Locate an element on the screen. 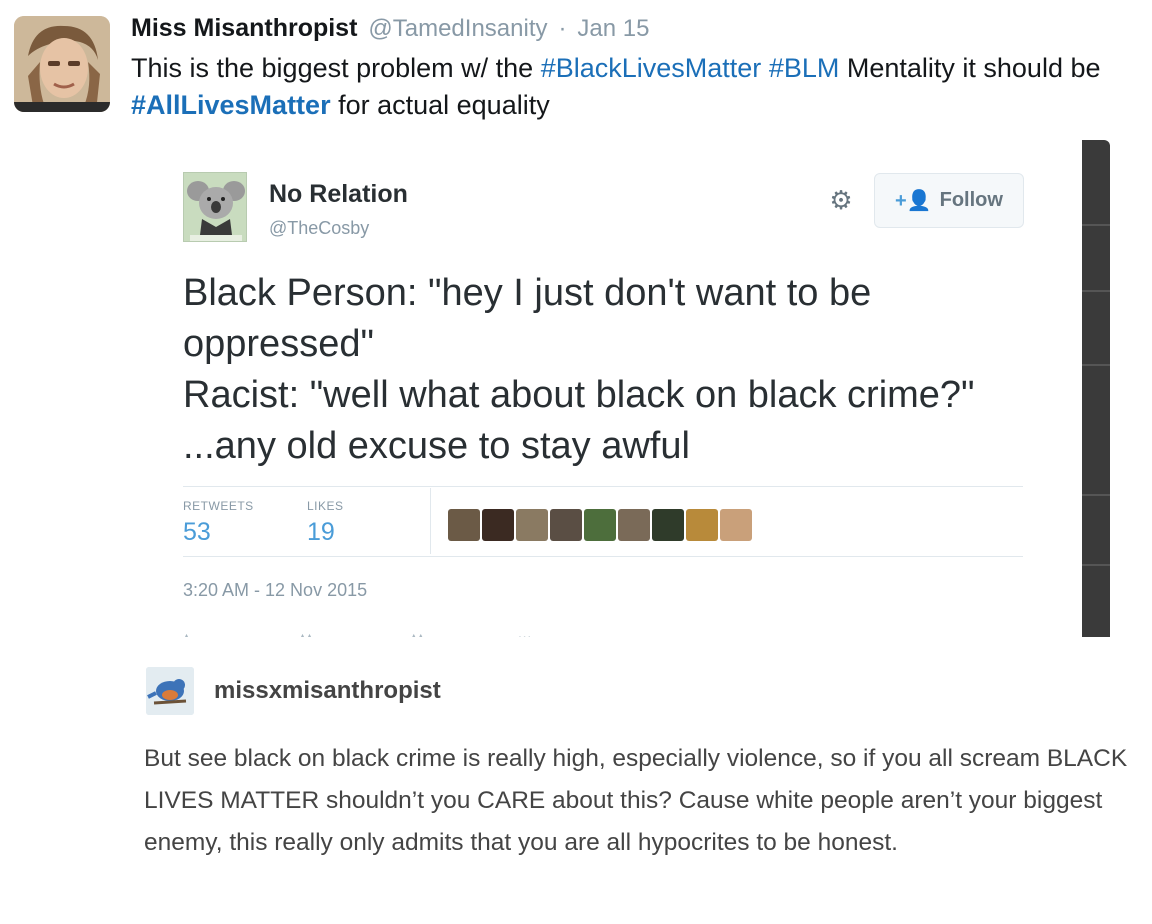 This screenshot has height=924, width=1152. tweet-date: Jan 15 is located at coordinates (613, 28).